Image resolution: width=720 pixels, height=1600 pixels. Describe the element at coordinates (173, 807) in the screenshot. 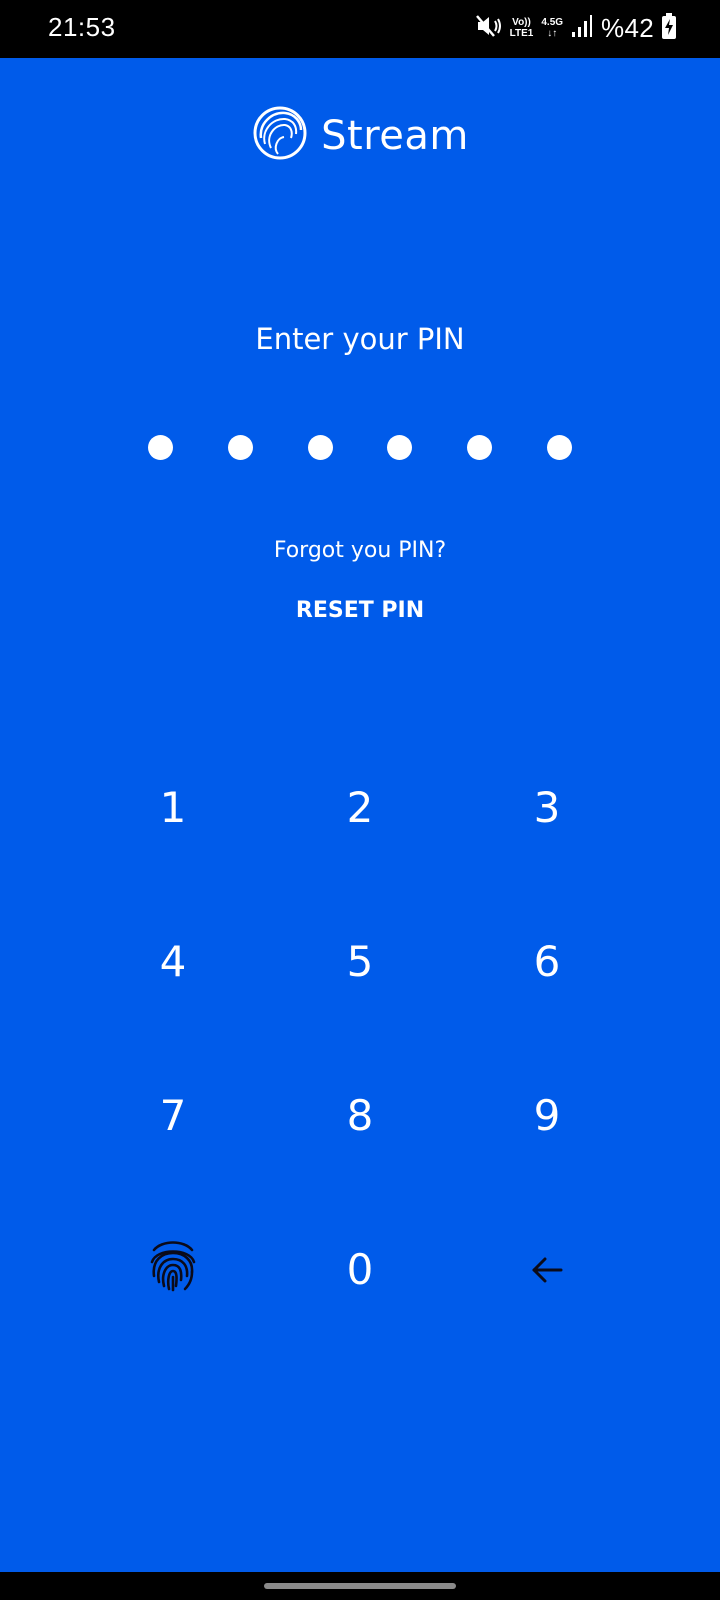

I see `key-1: 1` at that location.